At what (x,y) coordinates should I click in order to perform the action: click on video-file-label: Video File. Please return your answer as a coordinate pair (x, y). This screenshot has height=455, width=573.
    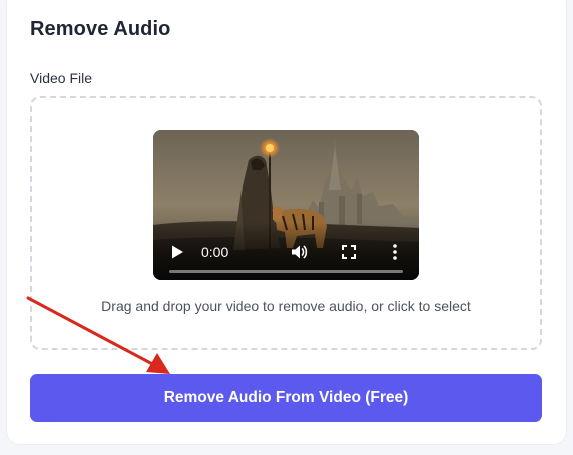
    Looking at the image, I should click on (61, 78).